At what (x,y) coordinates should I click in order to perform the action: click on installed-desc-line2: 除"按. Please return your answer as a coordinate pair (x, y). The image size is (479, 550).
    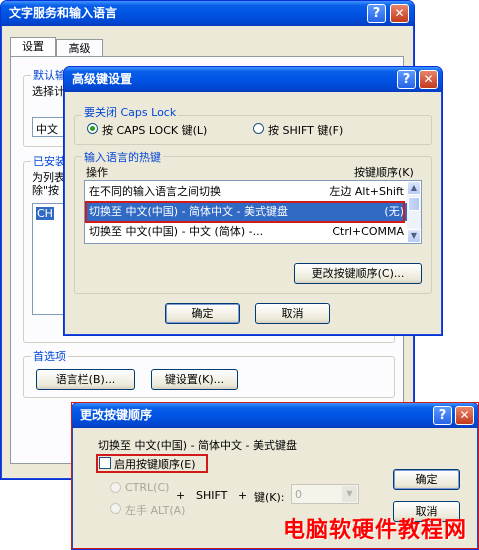
    Looking at the image, I should click on (46, 190).